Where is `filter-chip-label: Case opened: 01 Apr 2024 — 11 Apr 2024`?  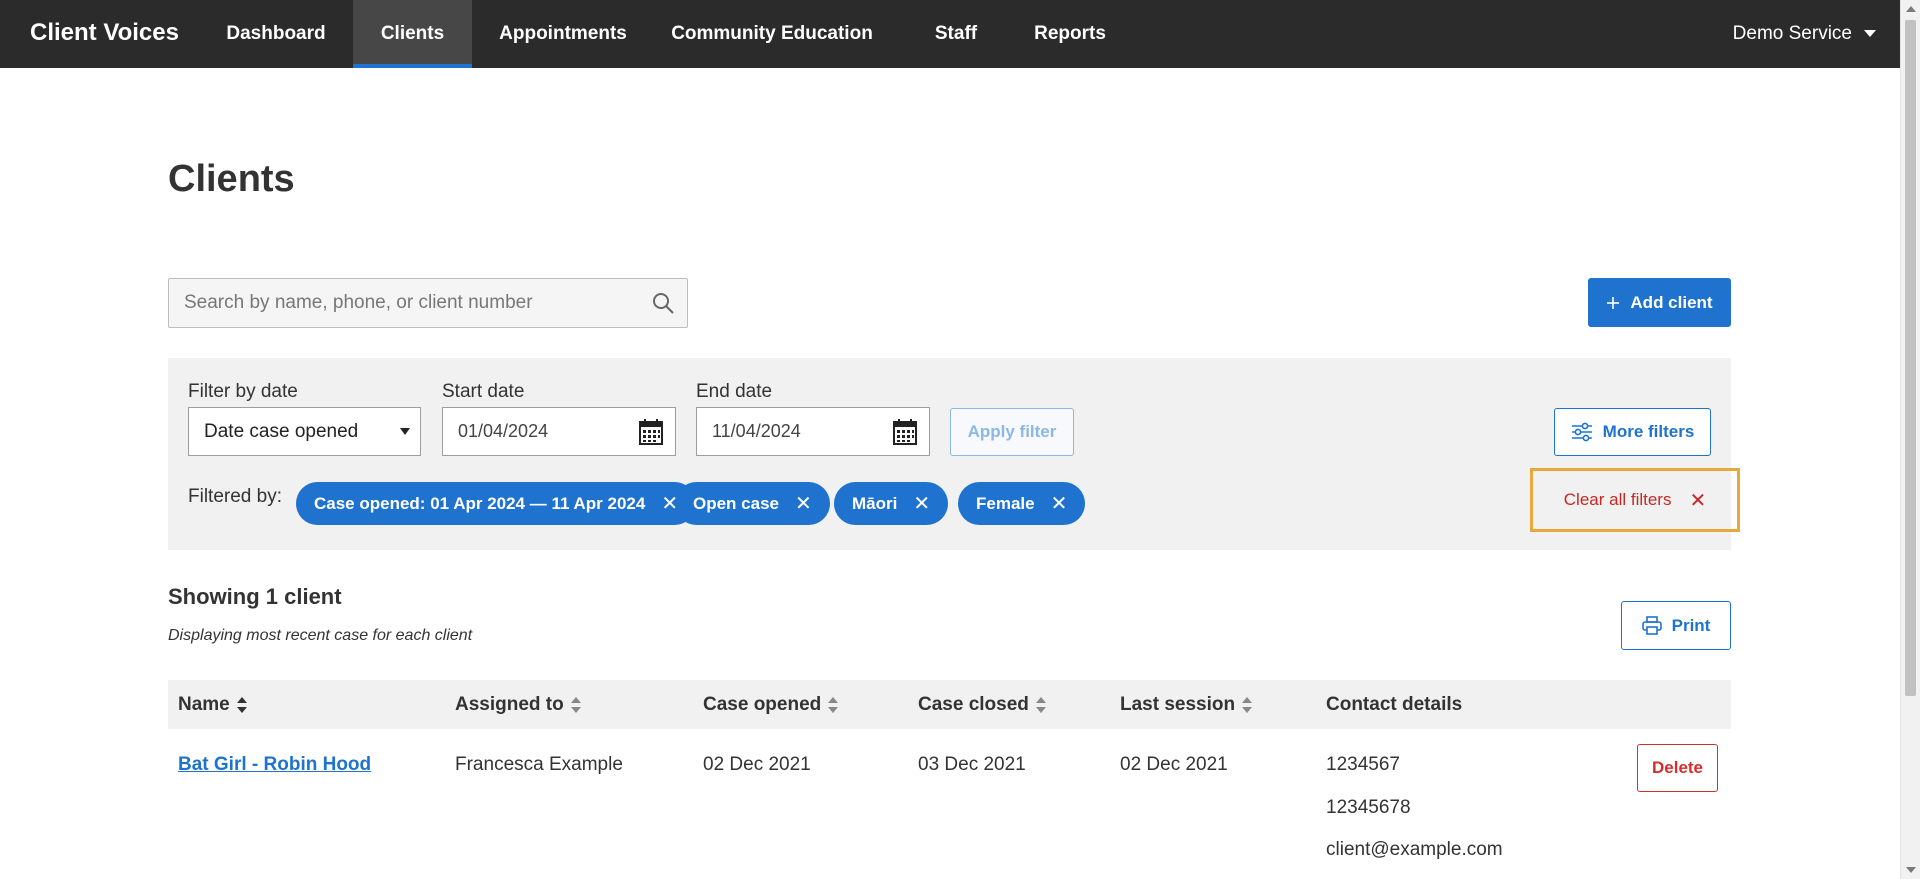
filter-chip-label: Case opened: 01 Apr 2024 — 11 Apr 2024 is located at coordinates (480, 503).